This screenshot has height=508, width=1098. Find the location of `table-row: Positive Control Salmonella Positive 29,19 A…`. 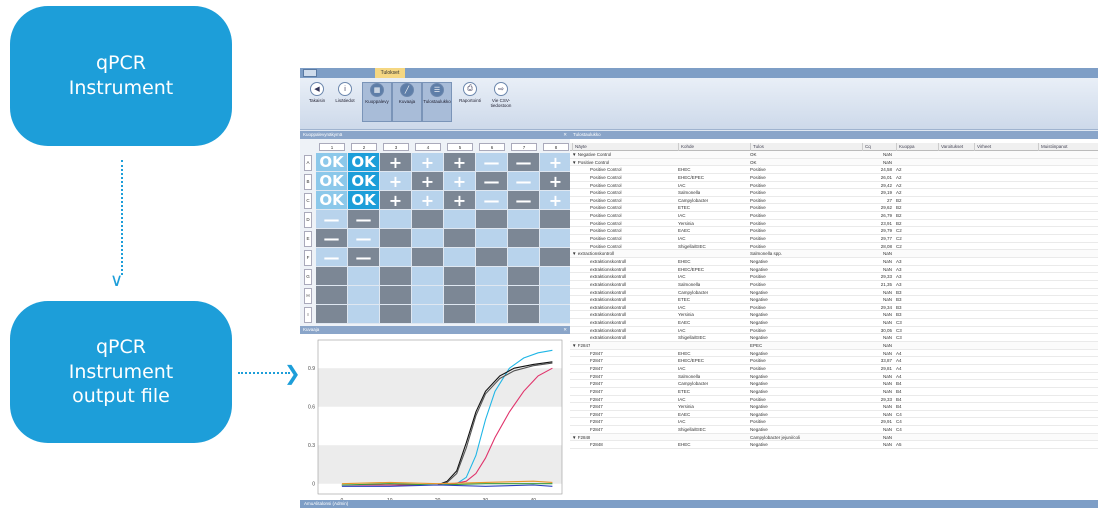

table-row: Positive Control Salmonella Positive 29,19 A… is located at coordinates (834, 193).